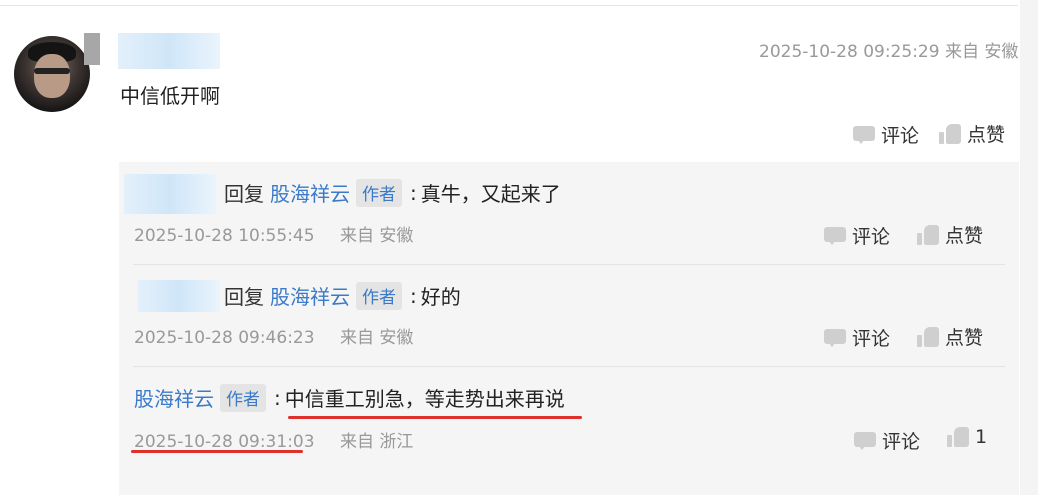 The width and height of the screenshot is (1038, 495). What do you see at coordinates (440, 297) in the screenshot?
I see `reply-2-text: 好的` at bounding box center [440, 297].